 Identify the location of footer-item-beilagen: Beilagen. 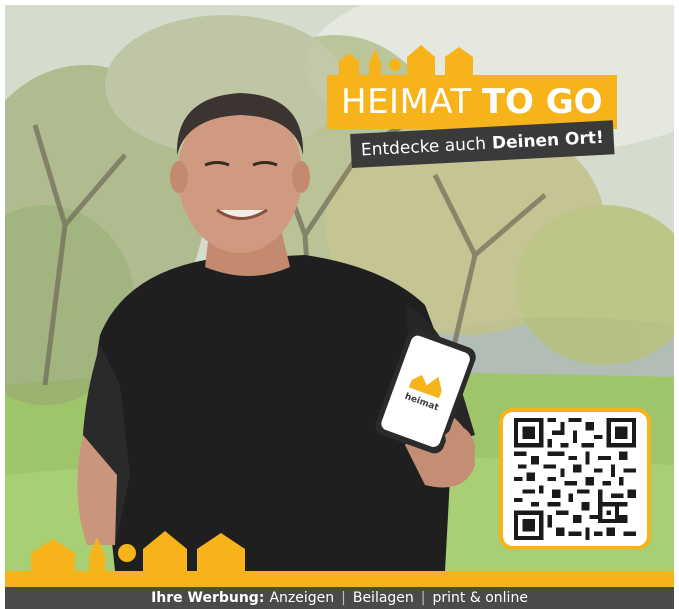
(383, 598).